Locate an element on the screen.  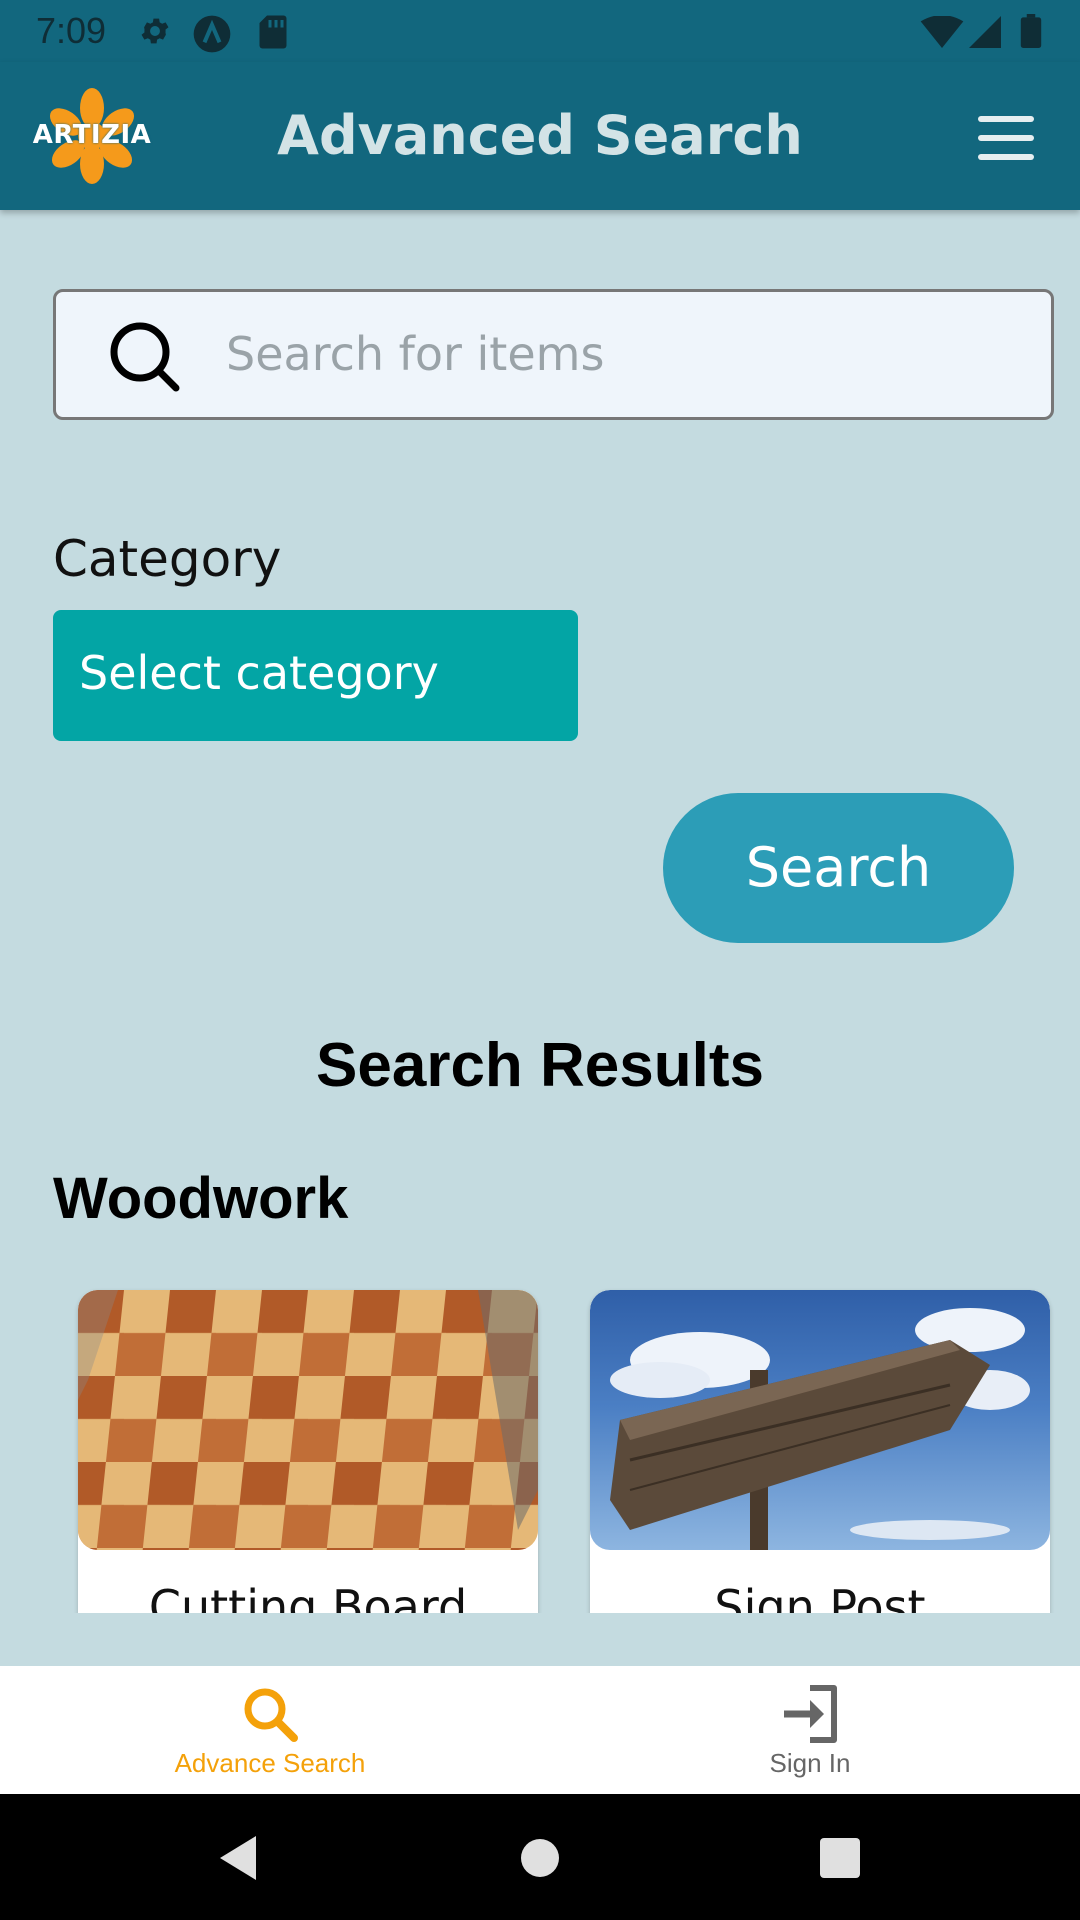
cutting-board-picture is located at coordinates (308, 1420).